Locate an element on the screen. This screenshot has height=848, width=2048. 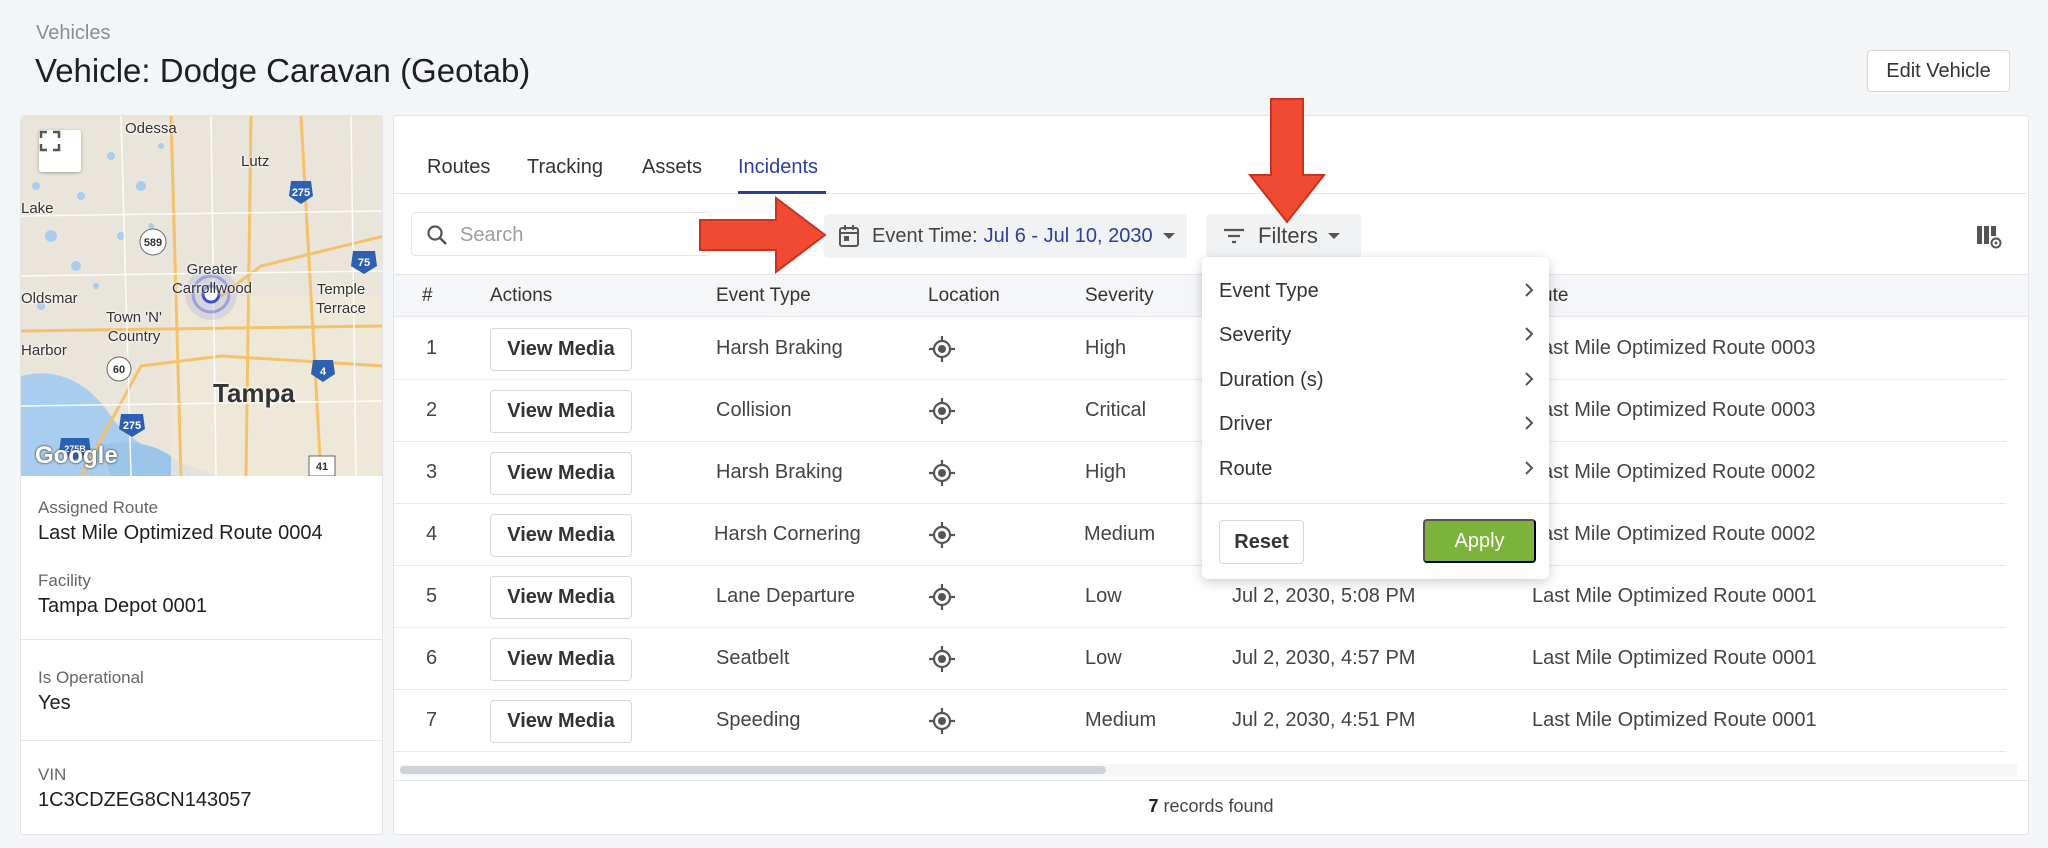
records-text: records found is located at coordinates (1218, 806).